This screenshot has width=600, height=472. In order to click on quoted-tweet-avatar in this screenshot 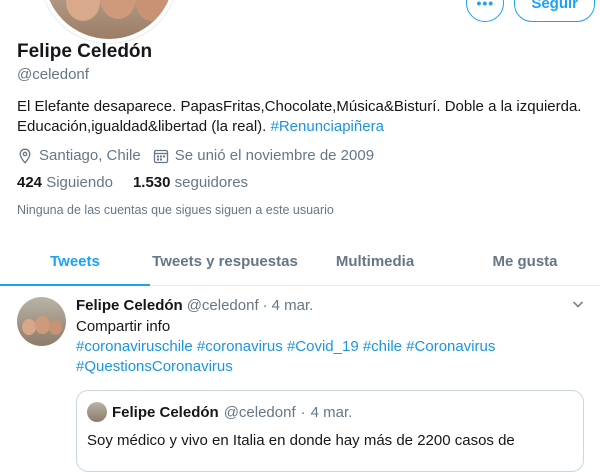, I will do `click(97, 412)`.